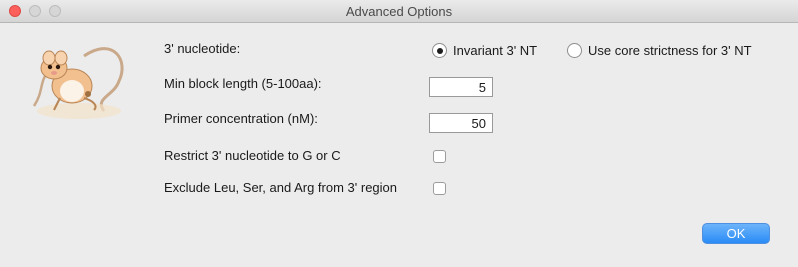  Describe the element at coordinates (439, 156) in the screenshot. I see `restrict-checkbox` at that location.